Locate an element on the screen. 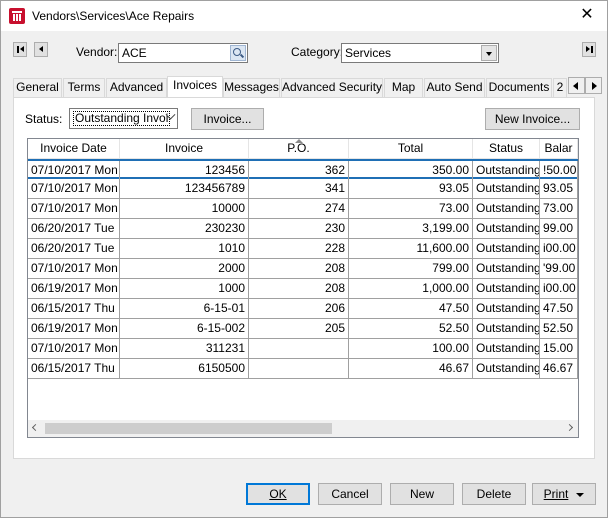 The height and width of the screenshot is (518, 608). cell-po: 208 is located at coordinates (299, 268).